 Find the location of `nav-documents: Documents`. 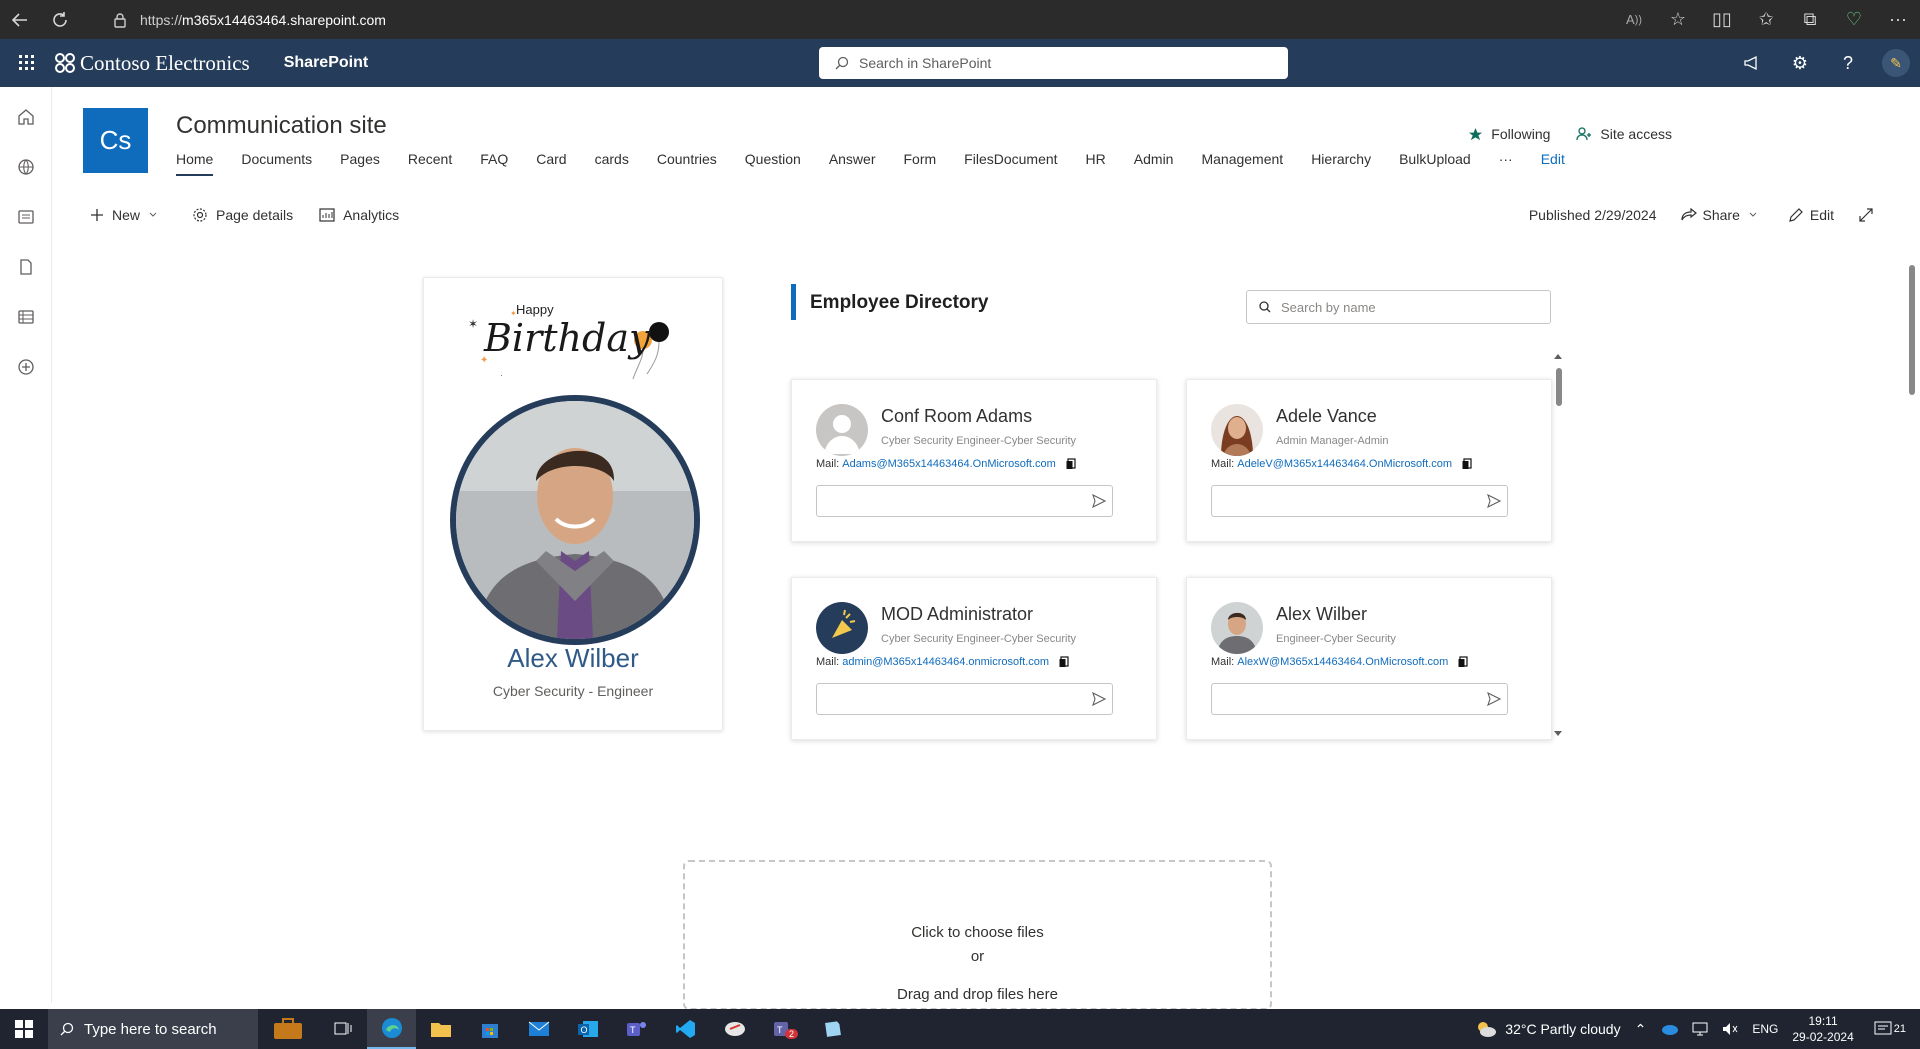

nav-documents: Documents is located at coordinates (276, 163).